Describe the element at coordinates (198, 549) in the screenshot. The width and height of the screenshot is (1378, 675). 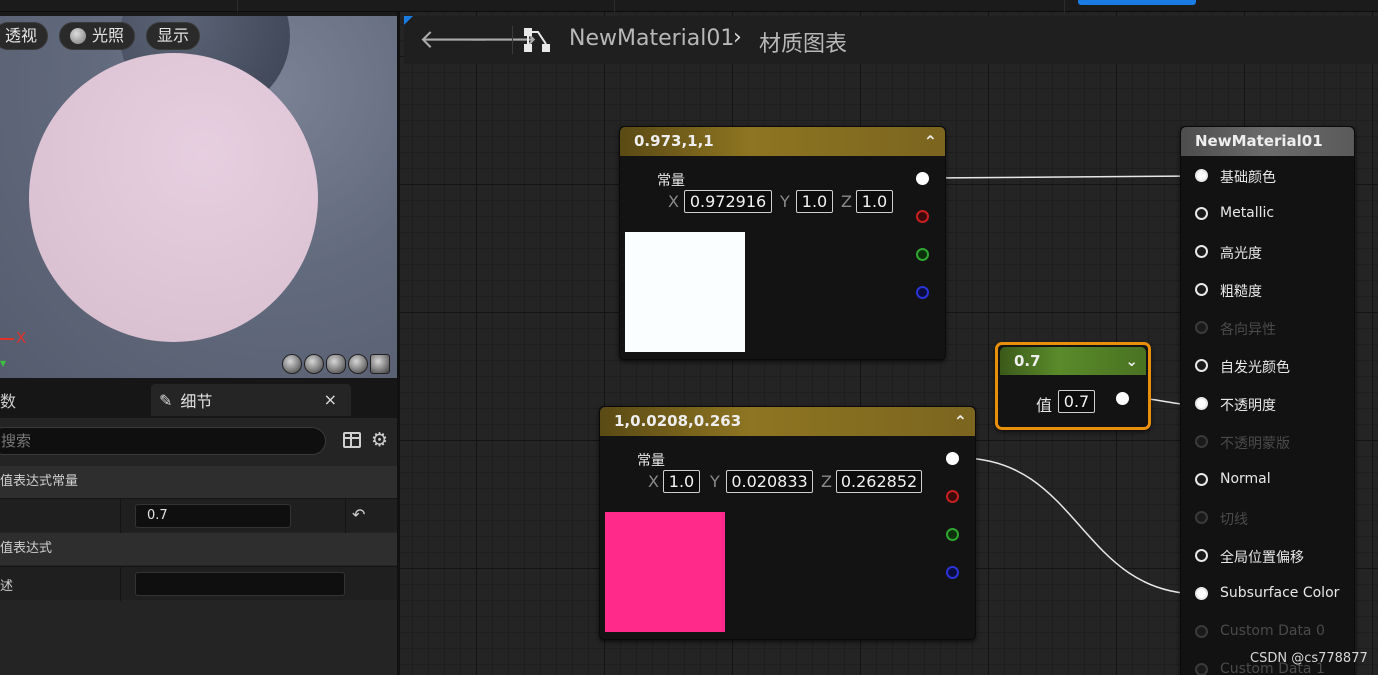
I see `category-expression: 值表达式` at that location.